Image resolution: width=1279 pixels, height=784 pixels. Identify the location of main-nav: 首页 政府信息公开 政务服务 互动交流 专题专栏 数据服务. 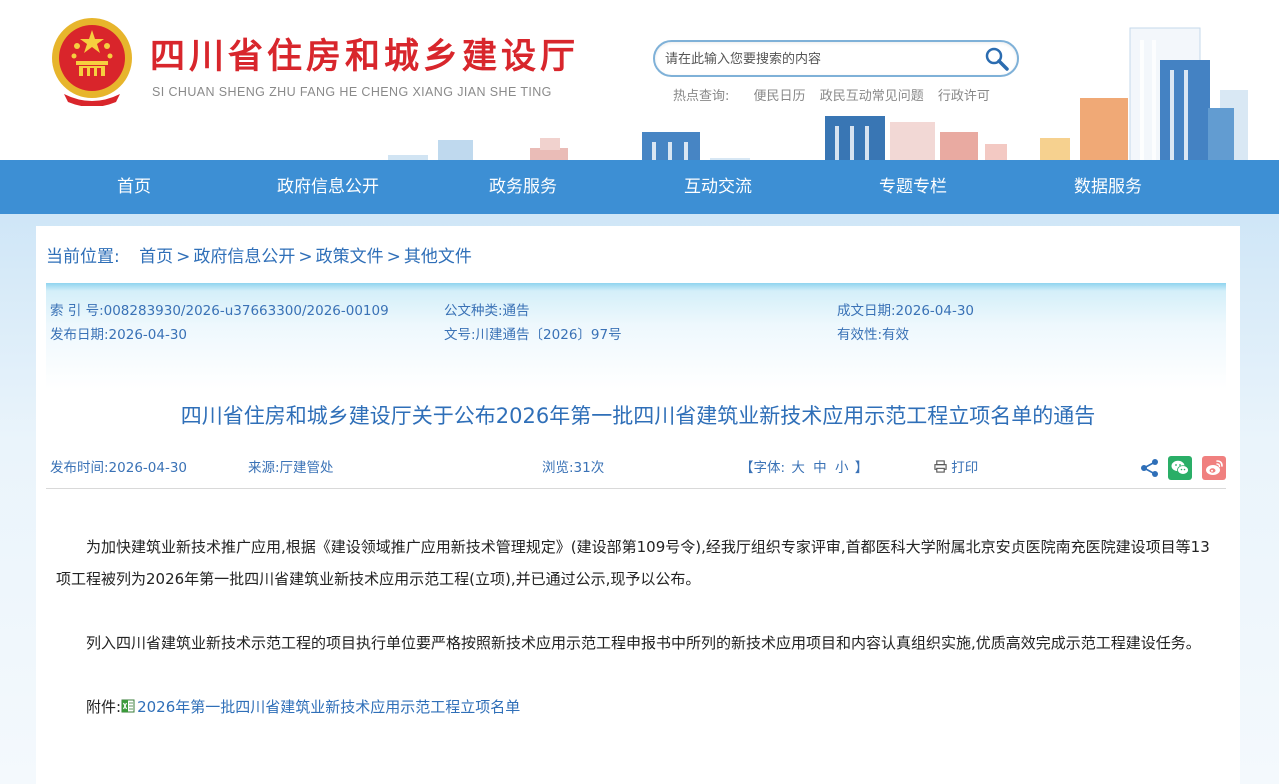
(639, 187).